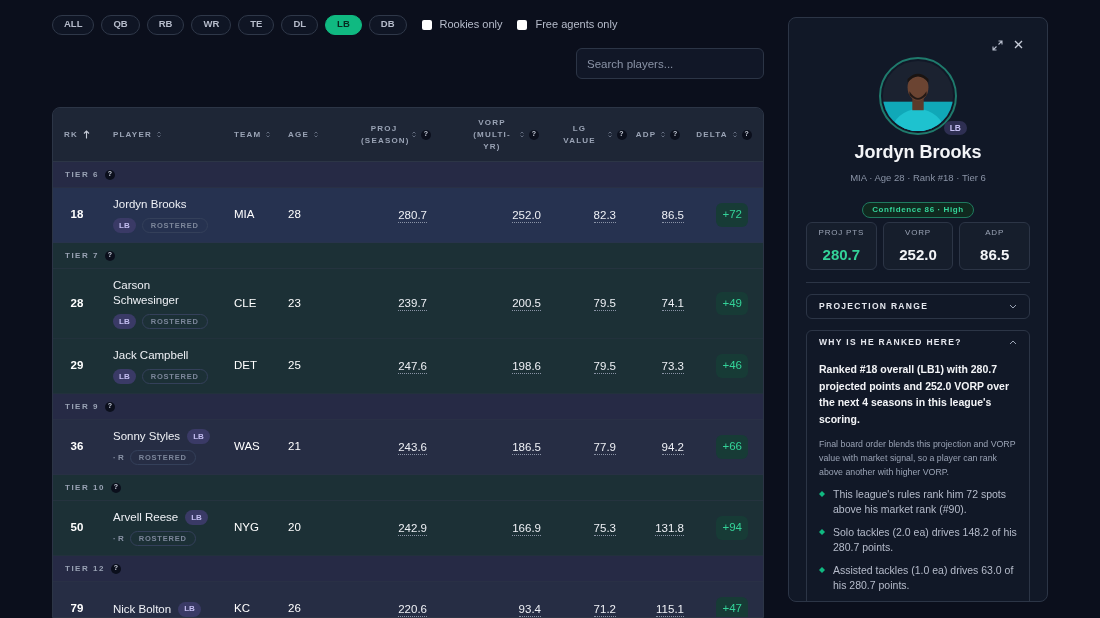 This screenshot has width=1100, height=618. Describe the element at coordinates (579, 134) in the screenshot. I see `column-header: LG VALUE` at that location.